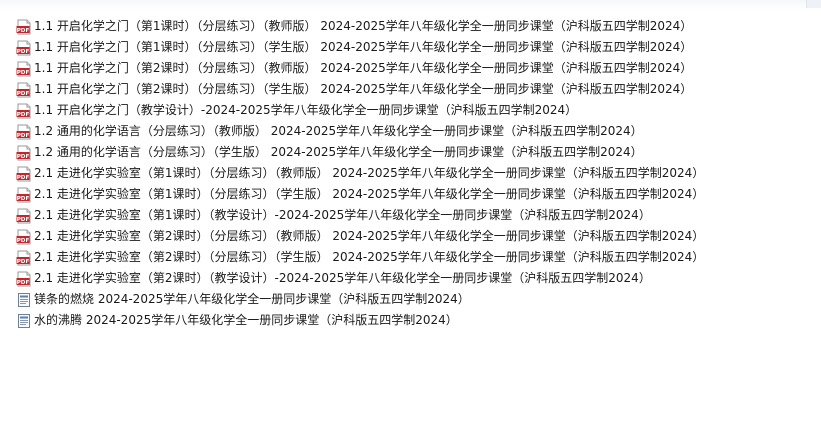  What do you see at coordinates (410, 5) in the screenshot?
I see `top-edge` at bounding box center [410, 5].